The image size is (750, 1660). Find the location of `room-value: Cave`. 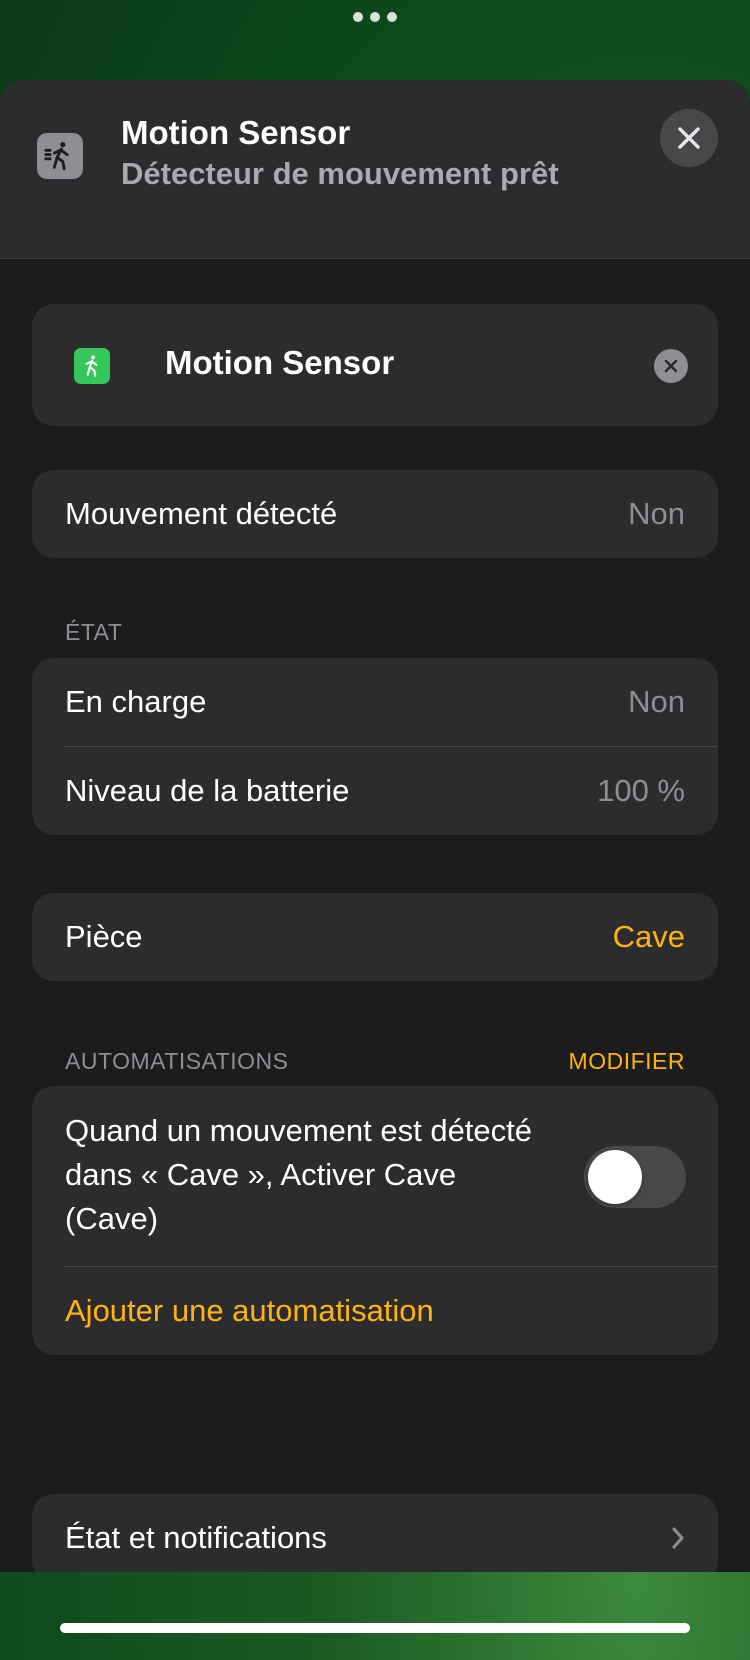

room-value: Cave is located at coordinates (649, 937).